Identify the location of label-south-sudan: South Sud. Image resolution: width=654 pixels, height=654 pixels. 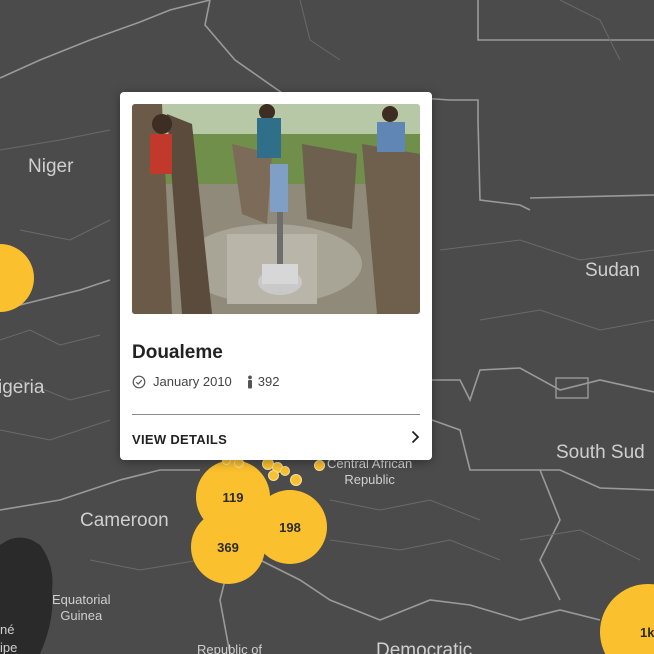
(600, 452).